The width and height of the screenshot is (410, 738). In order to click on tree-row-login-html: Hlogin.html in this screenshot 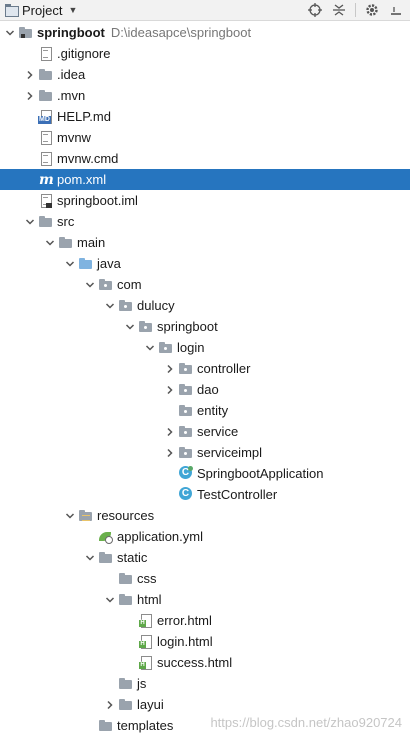, I will do `click(205, 641)`.